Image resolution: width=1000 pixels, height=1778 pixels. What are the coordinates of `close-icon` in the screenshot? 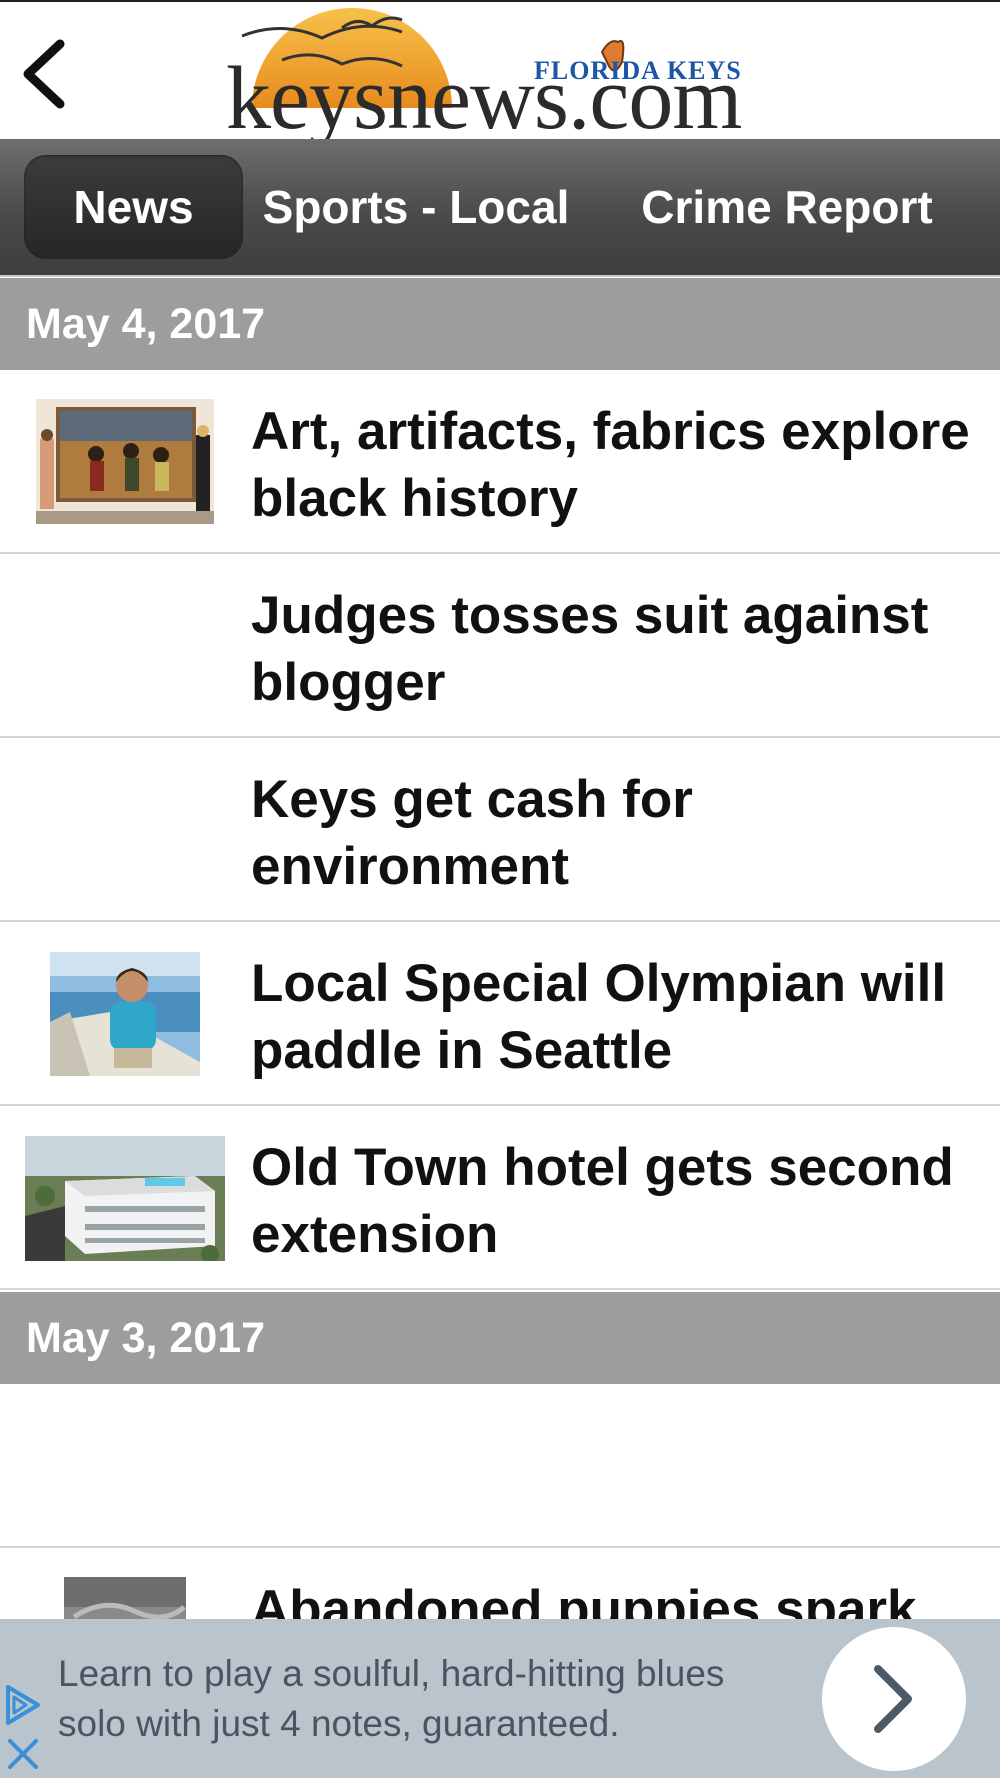 It's located at (23, 1754).